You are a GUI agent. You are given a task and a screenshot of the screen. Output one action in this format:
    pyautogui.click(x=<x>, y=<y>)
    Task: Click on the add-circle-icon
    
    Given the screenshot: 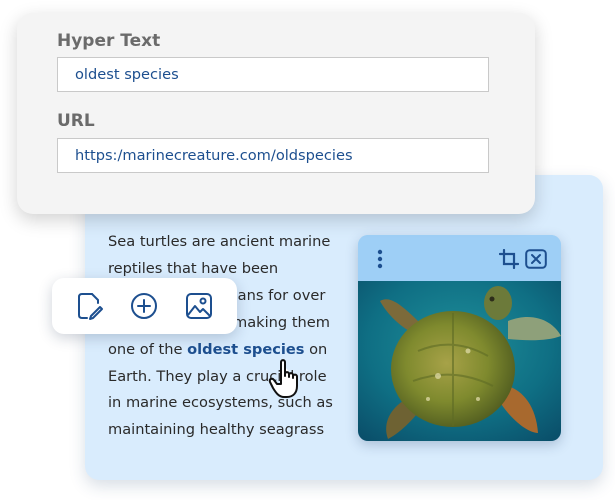 What is the action you would take?
    pyautogui.click(x=144, y=306)
    